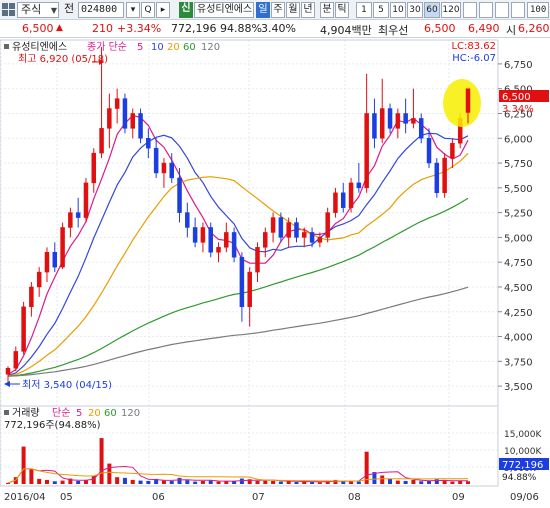  Describe the element at coordinates (8, 9) in the screenshot. I see `grid-icon` at that location.